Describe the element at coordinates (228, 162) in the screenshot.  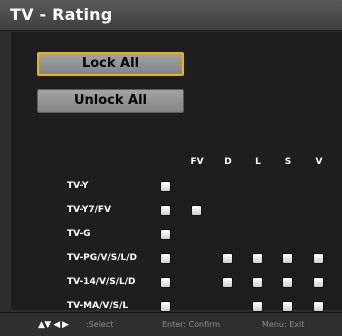
I see `column-header-d: D` at that location.